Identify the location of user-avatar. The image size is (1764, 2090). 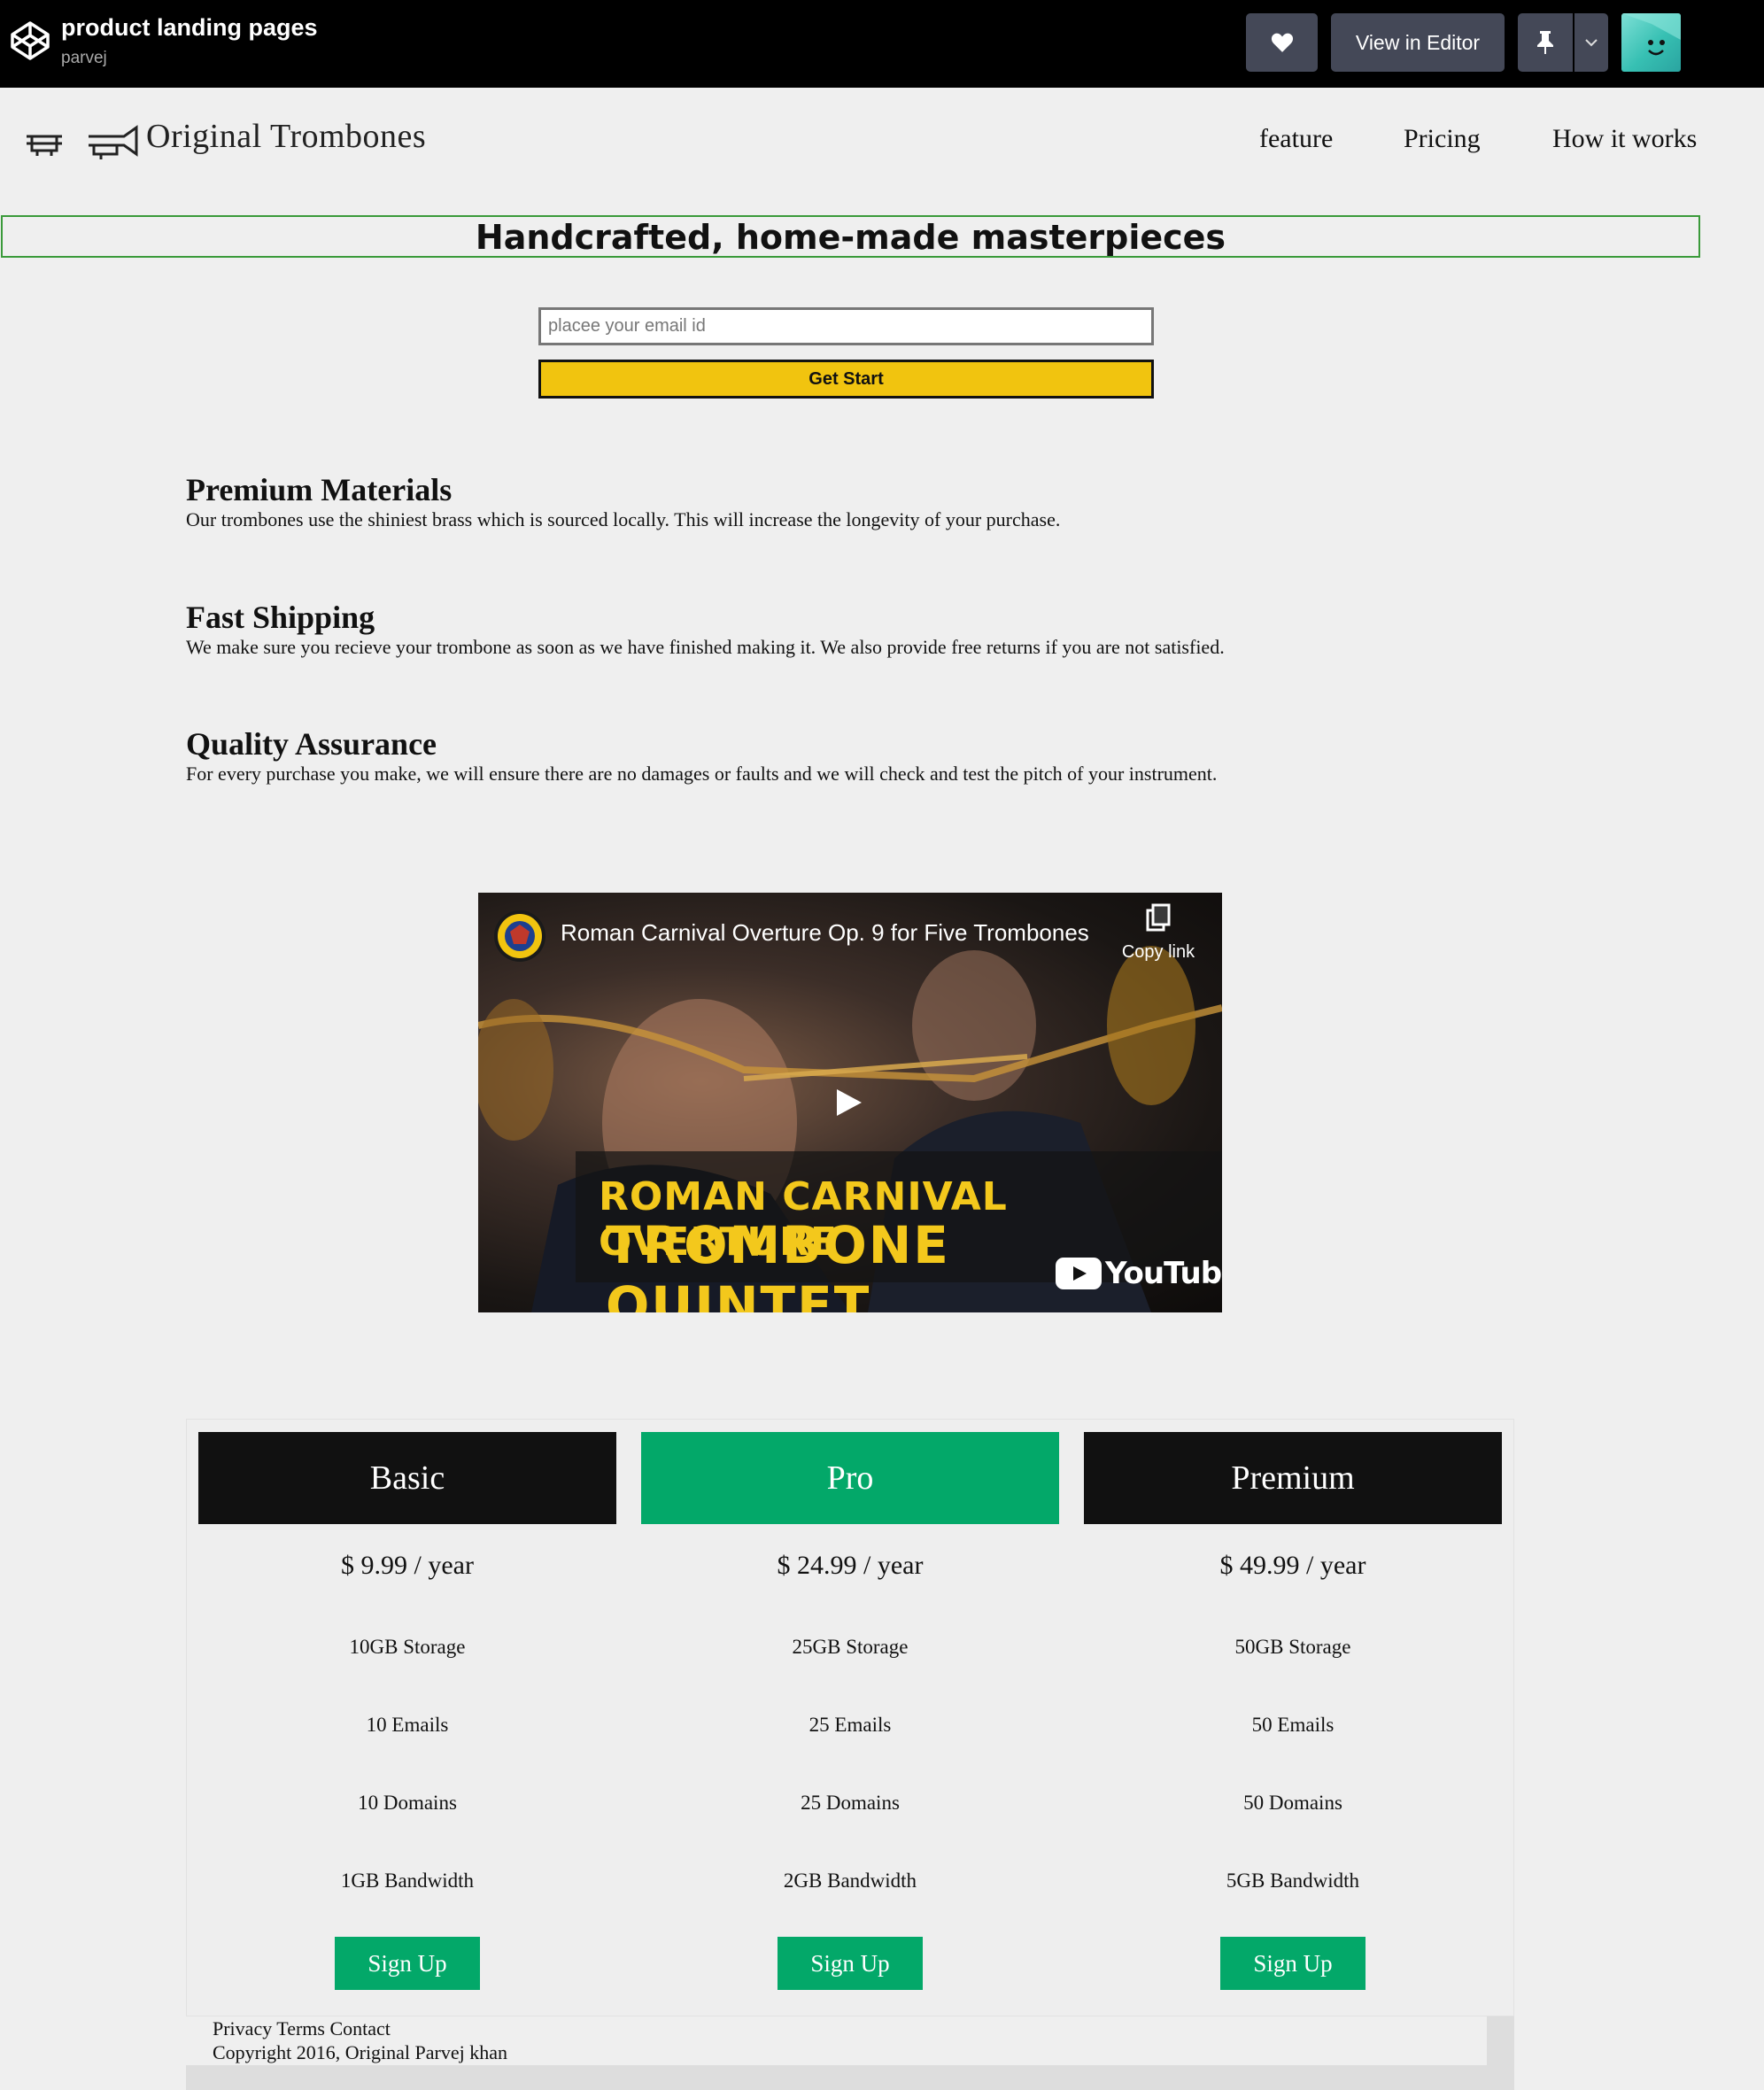
(1651, 42).